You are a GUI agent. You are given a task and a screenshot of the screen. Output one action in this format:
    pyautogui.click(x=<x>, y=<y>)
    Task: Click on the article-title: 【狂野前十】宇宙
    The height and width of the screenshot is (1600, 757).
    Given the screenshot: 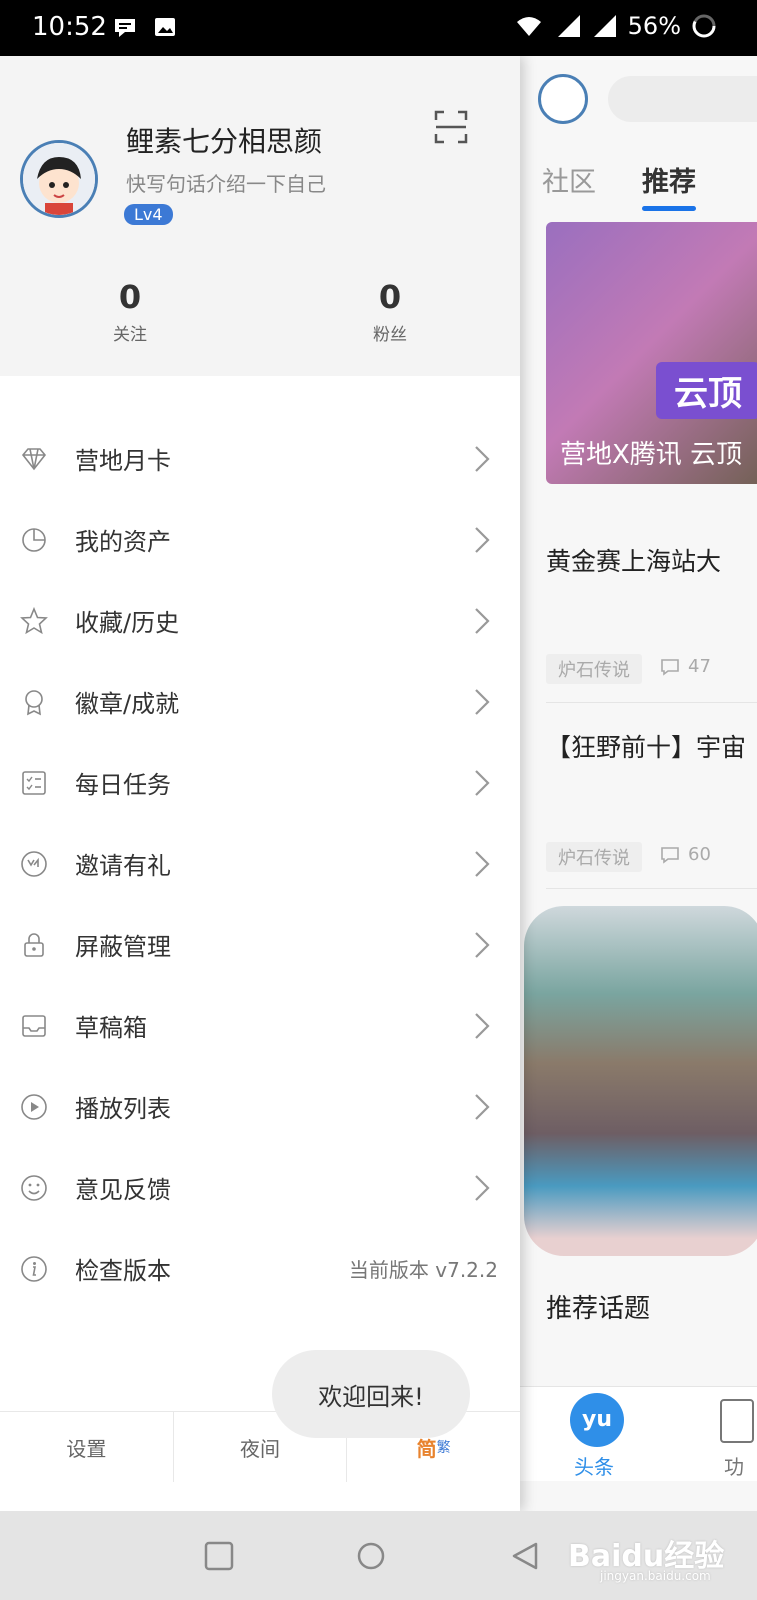 What is the action you would take?
    pyautogui.click(x=646, y=746)
    